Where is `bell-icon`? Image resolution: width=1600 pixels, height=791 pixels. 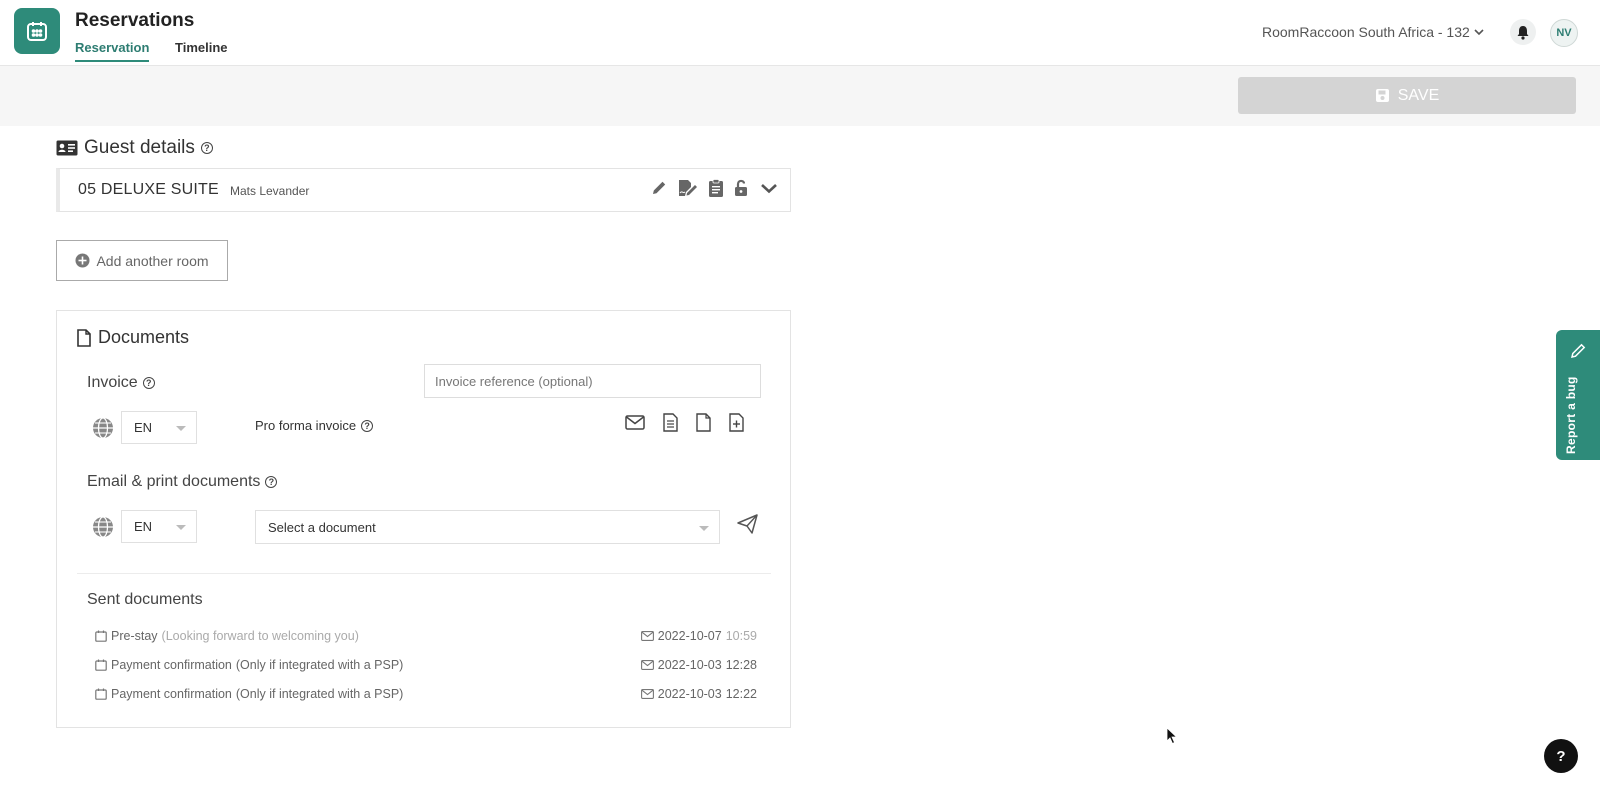 bell-icon is located at coordinates (1523, 32).